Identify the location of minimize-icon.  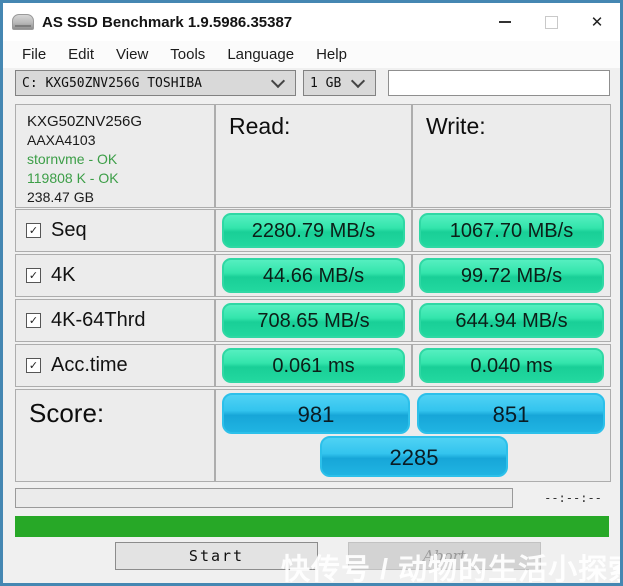
(505, 22).